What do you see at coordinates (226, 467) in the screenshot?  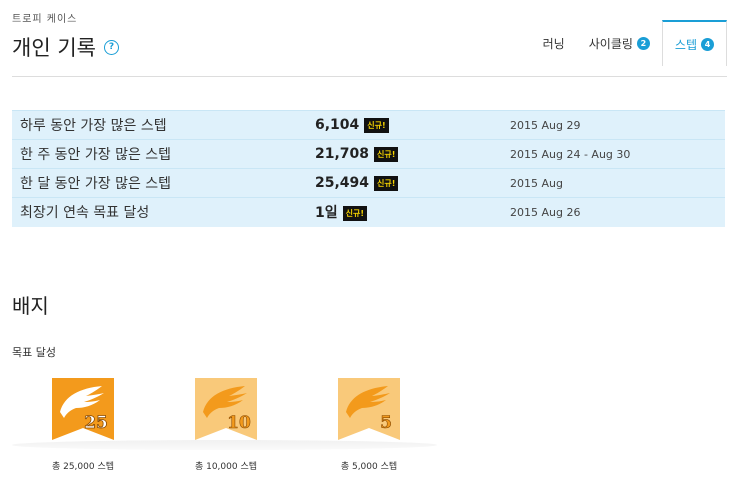 I see `badge-caption: 총 10,000 스텝` at bounding box center [226, 467].